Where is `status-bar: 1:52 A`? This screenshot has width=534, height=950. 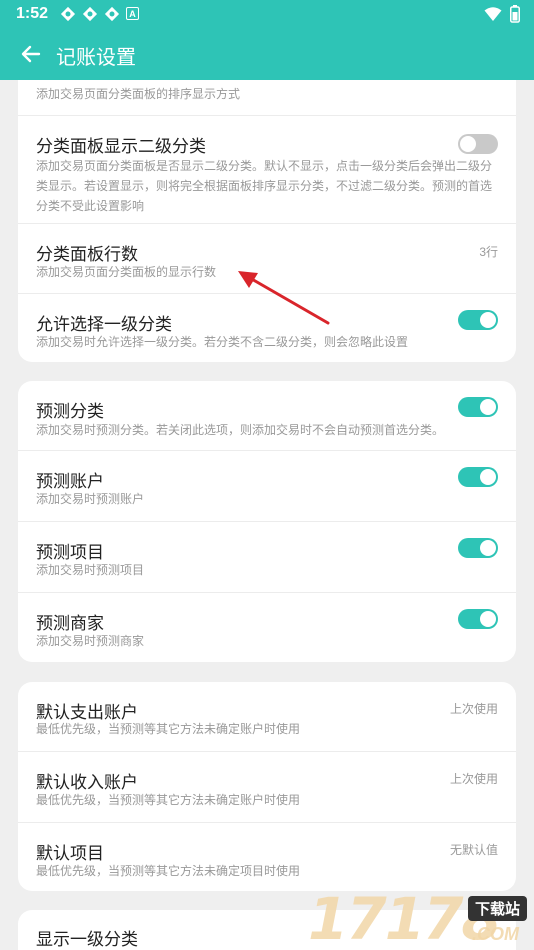 status-bar: 1:52 A is located at coordinates (267, 14).